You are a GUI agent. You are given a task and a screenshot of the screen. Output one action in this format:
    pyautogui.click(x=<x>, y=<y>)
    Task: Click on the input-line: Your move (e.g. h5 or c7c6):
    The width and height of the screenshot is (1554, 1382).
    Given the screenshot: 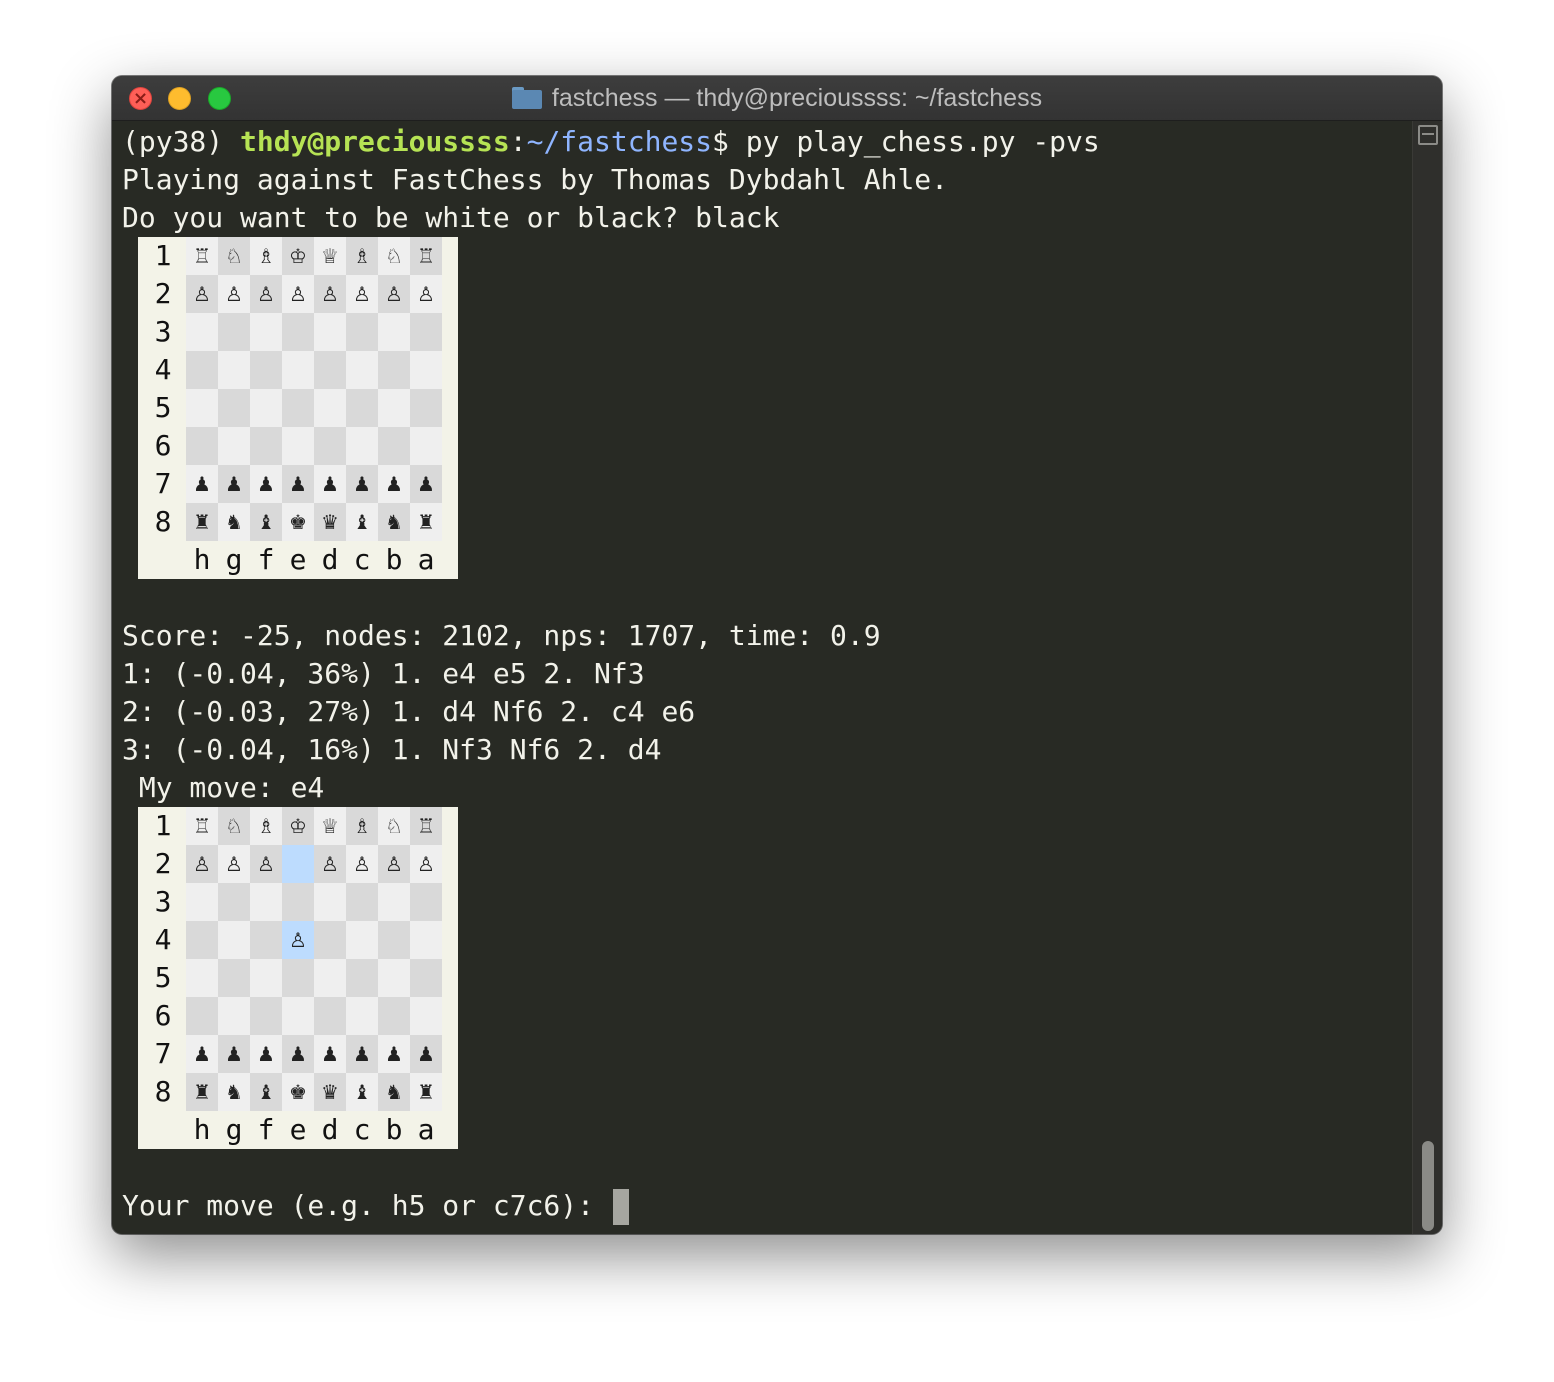 What is the action you would take?
    pyautogui.click(x=375, y=1206)
    